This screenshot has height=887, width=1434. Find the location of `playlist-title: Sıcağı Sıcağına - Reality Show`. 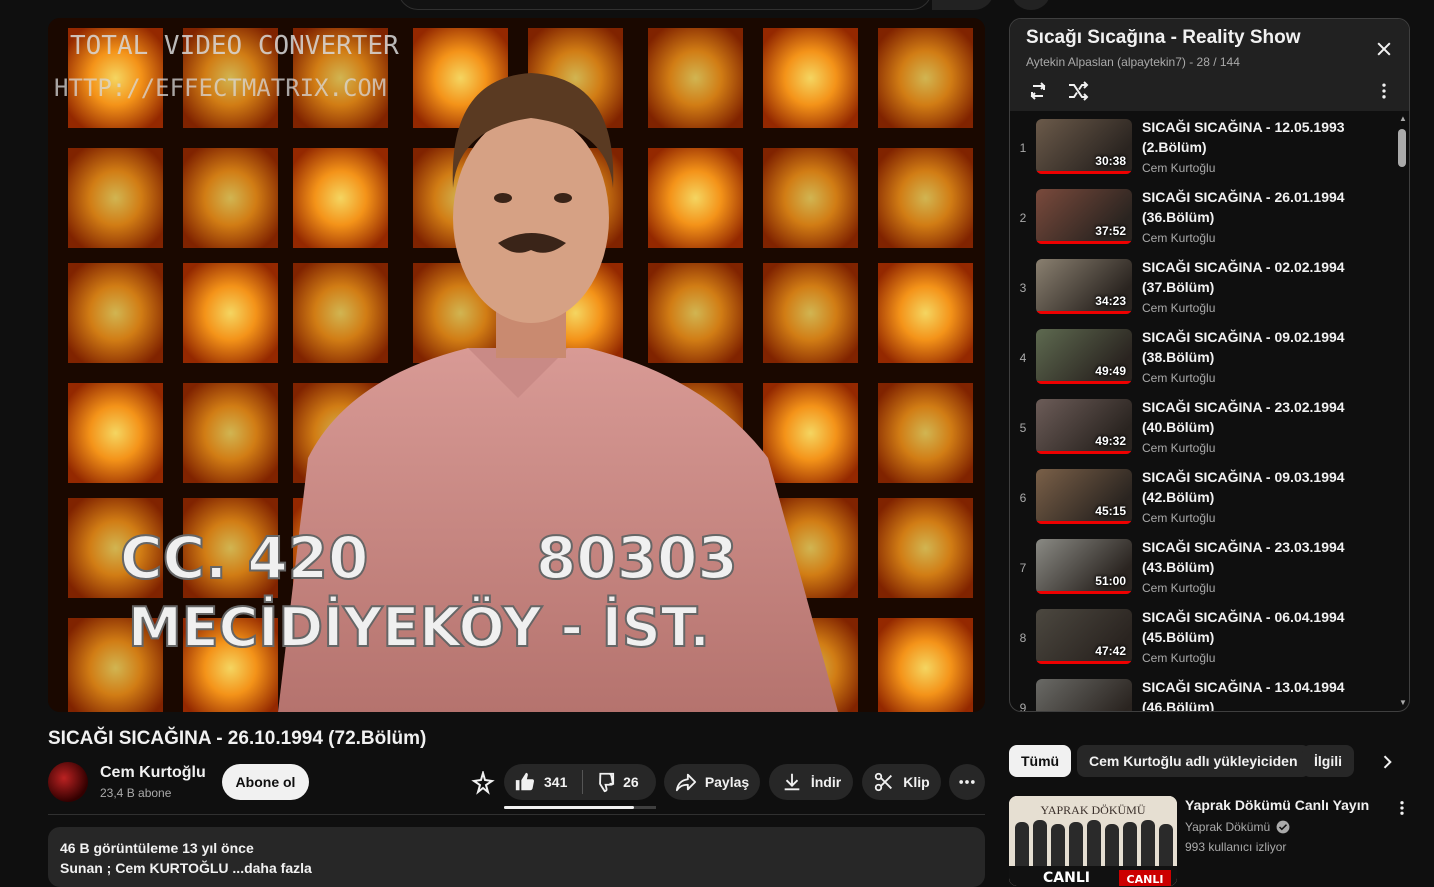

playlist-title: Sıcağı Sıcağına - Reality Show is located at coordinates (1163, 38).